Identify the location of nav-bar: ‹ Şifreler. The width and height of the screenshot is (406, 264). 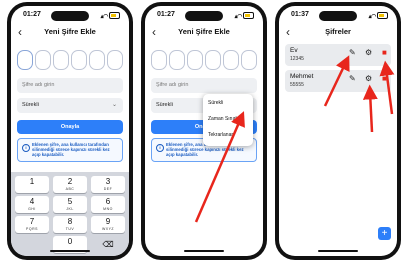
(338, 33).